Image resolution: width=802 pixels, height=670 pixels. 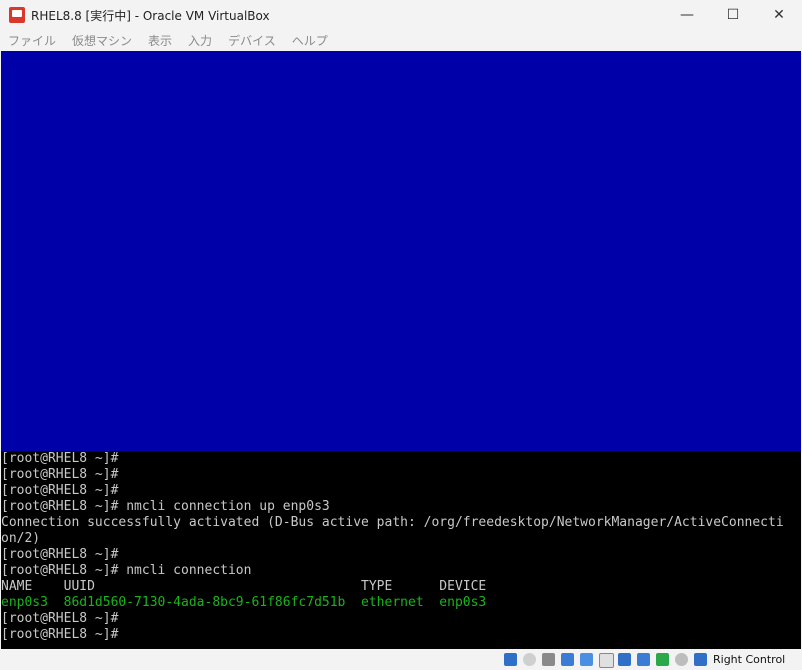 What do you see at coordinates (244, 586) in the screenshot?
I see `terminal-line: NAME UUID TYPE DEVICE` at bounding box center [244, 586].